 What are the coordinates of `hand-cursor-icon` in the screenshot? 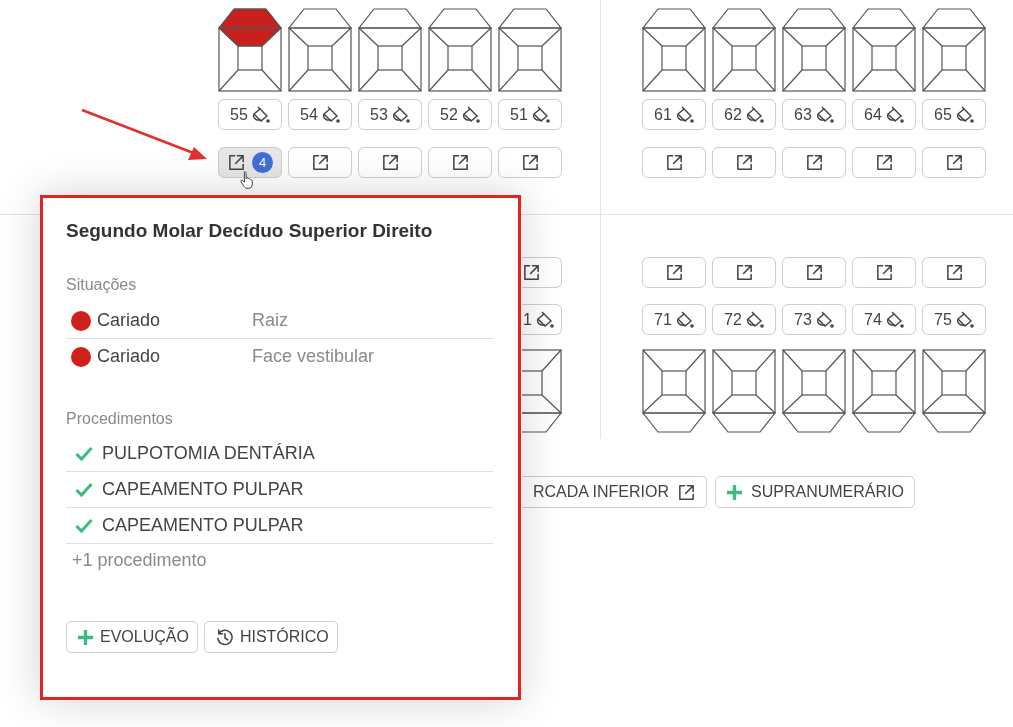 It's located at (247, 180).